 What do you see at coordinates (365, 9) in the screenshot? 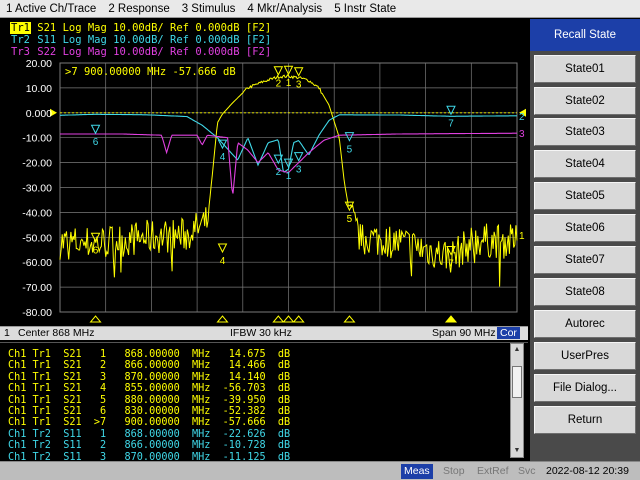
I see `menu-instr-state: 5 Instr State` at bounding box center [365, 9].